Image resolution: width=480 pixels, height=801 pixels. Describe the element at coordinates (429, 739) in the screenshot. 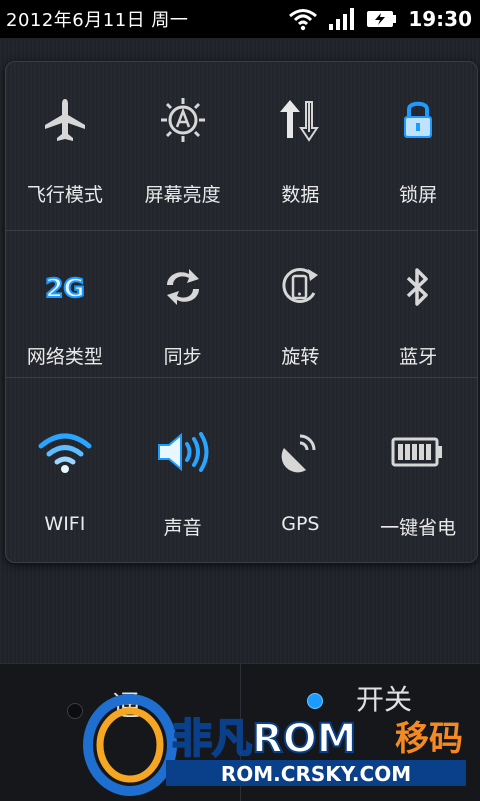

I see `watermark-suffix: 移码` at that location.